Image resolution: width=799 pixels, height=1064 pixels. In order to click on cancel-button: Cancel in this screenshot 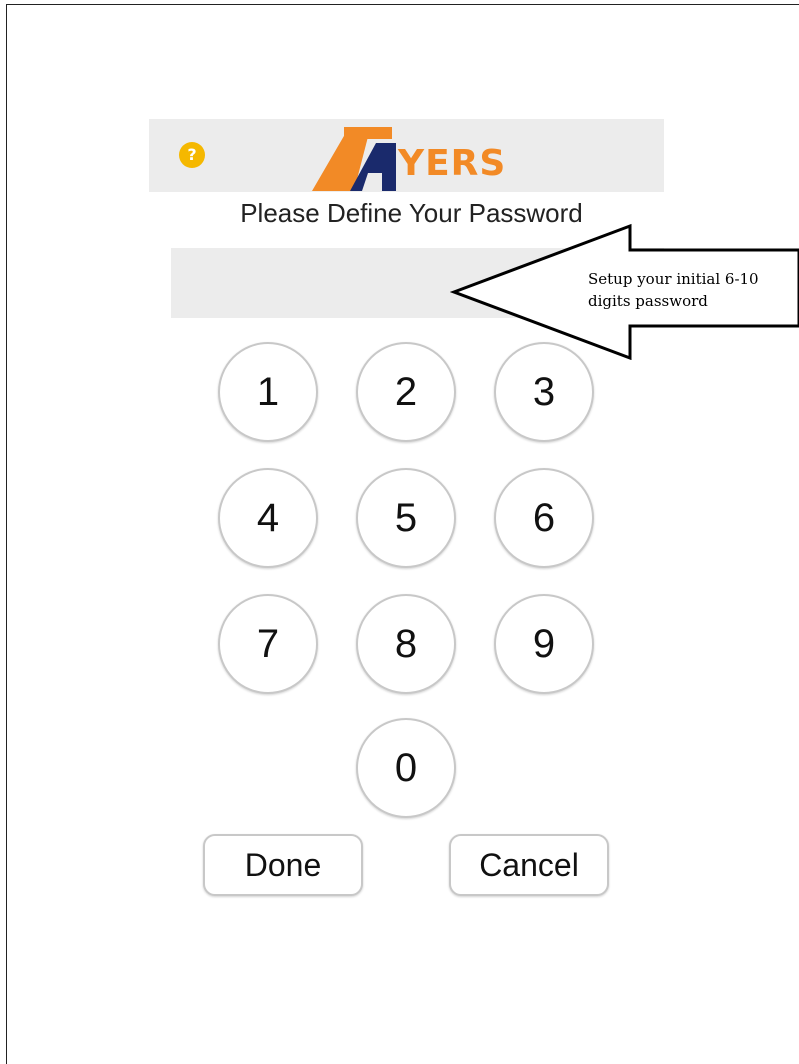, I will do `click(529, 865)`.